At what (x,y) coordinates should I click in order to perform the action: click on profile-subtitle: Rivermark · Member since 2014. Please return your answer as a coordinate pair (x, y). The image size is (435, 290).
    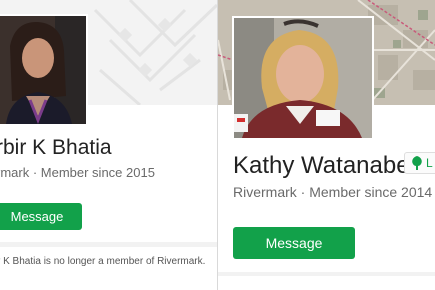
    Looking at the image, I should click on (333, 192).